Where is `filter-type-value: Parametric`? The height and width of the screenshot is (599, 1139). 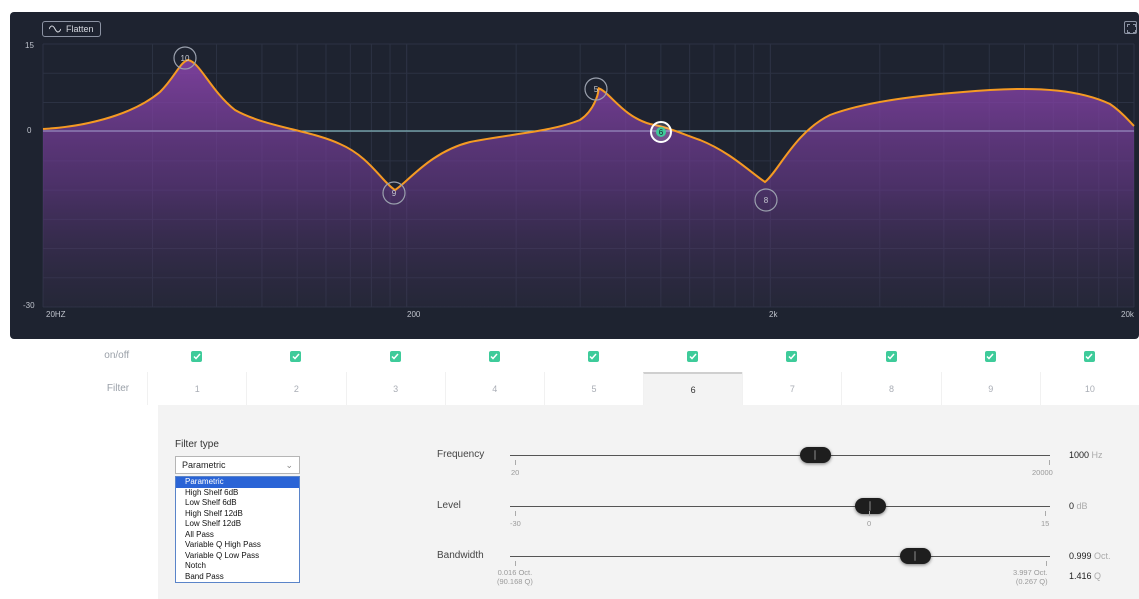
filter-type-value: Parametric is located at coordinates (204, 465).